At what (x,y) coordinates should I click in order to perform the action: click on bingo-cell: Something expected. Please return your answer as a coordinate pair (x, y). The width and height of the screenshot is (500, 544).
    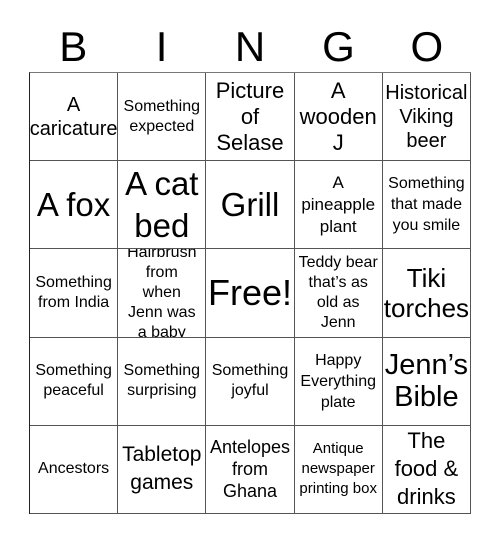
    Looking at the image, I should click on (162, 117).